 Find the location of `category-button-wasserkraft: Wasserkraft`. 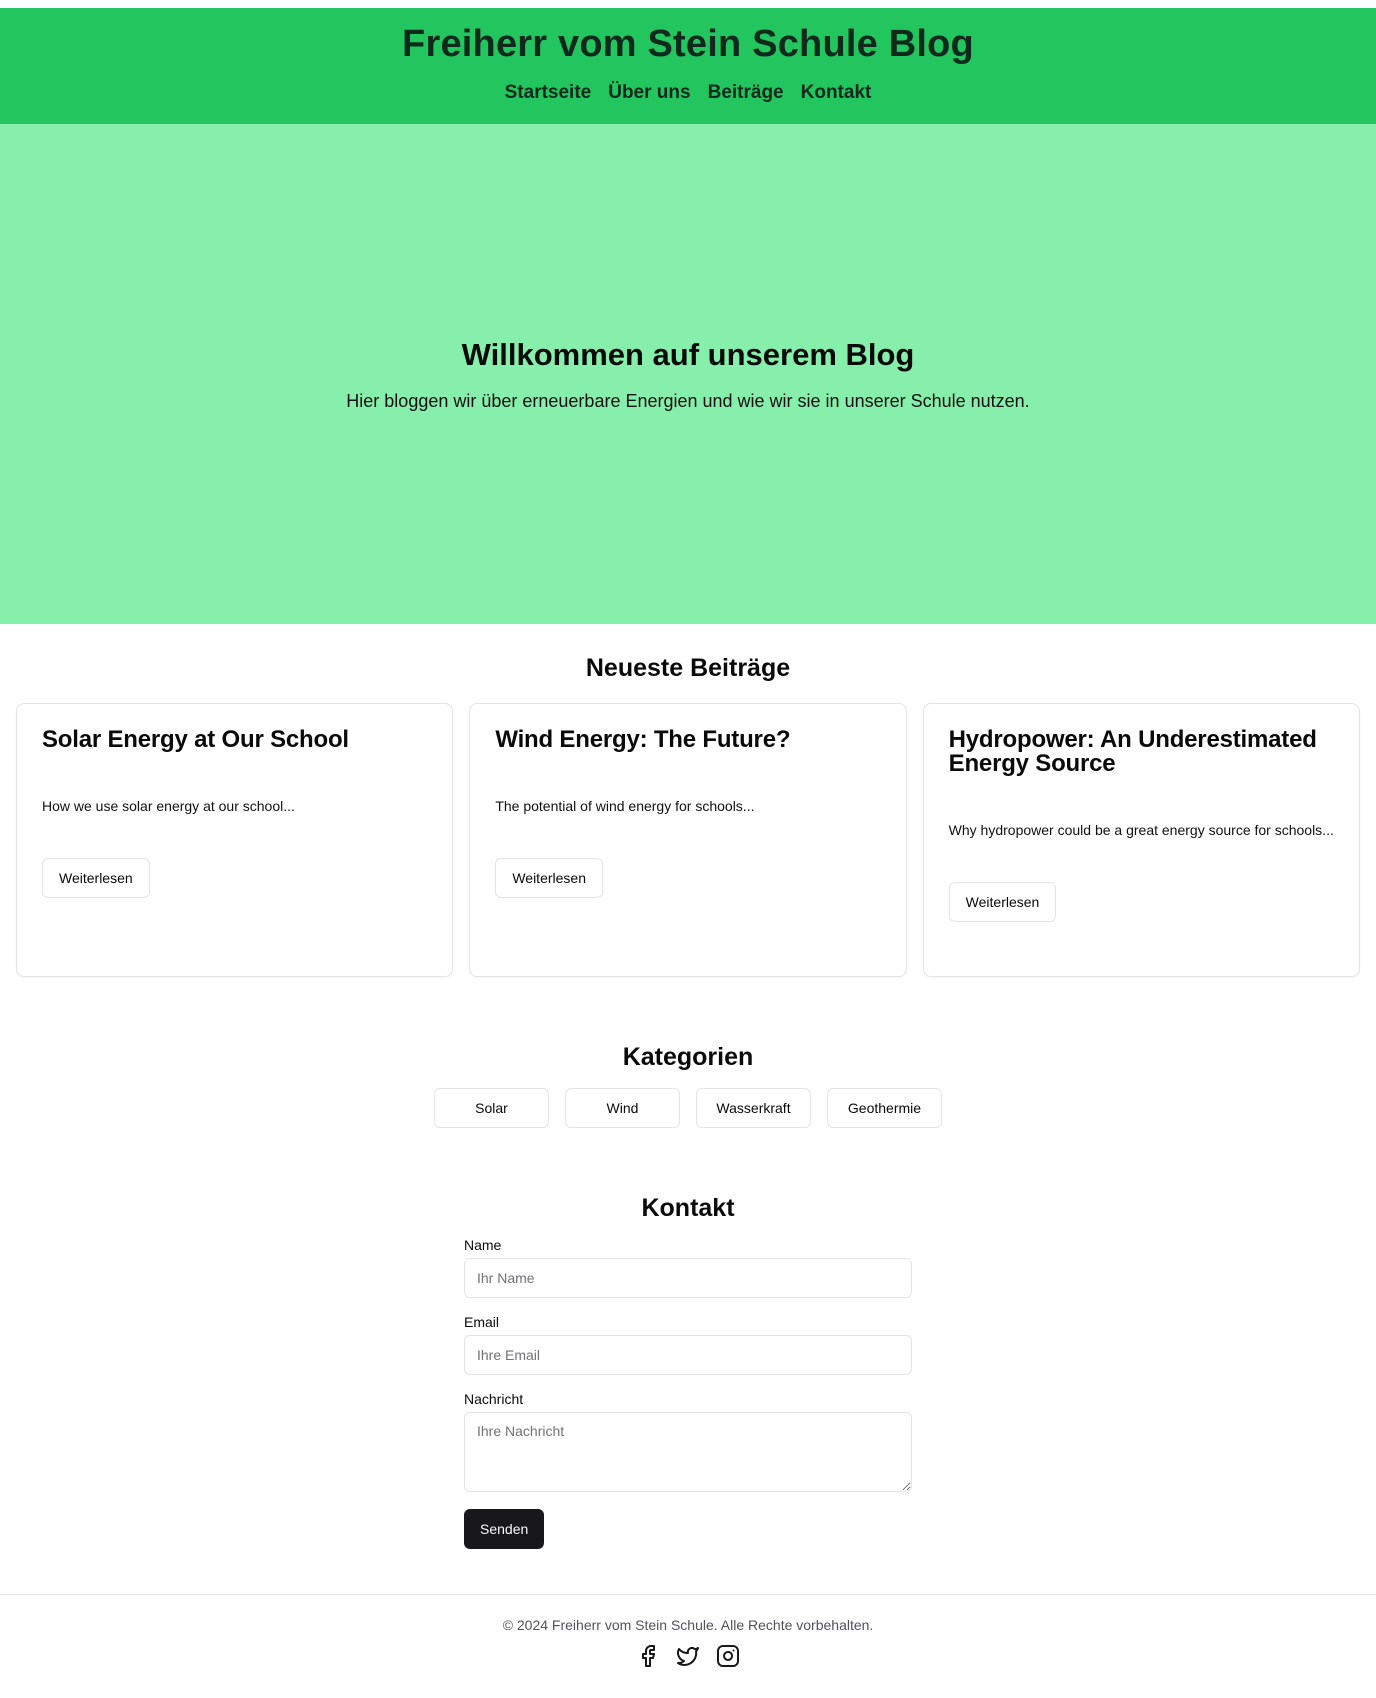

category-button-wasserkraft: Wasserkraft is located at coordinates (753, 1108).